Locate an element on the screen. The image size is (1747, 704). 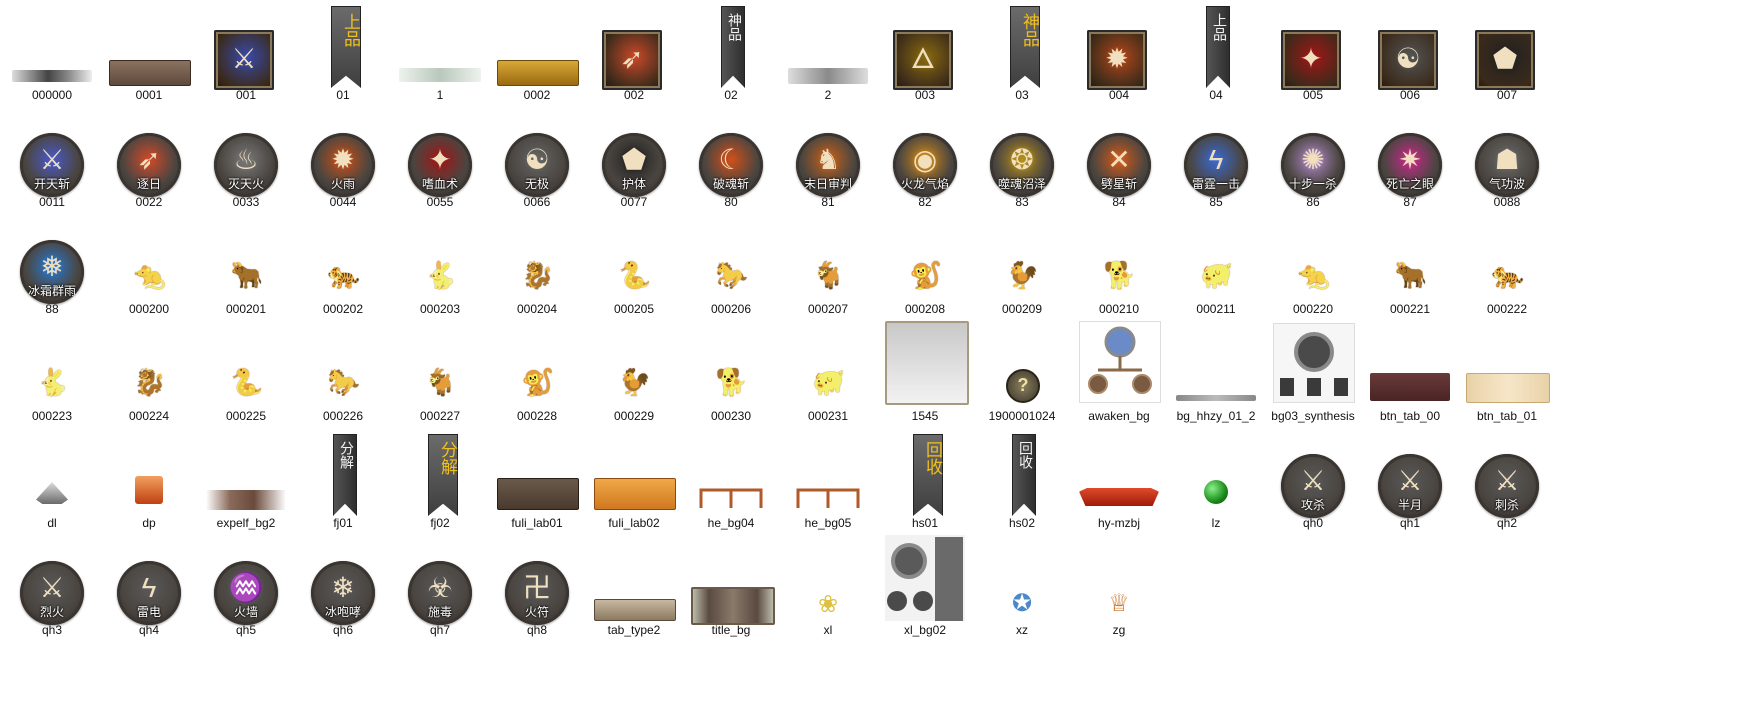
file-item: 🐒 000208 is located at coordinates (925, 265).